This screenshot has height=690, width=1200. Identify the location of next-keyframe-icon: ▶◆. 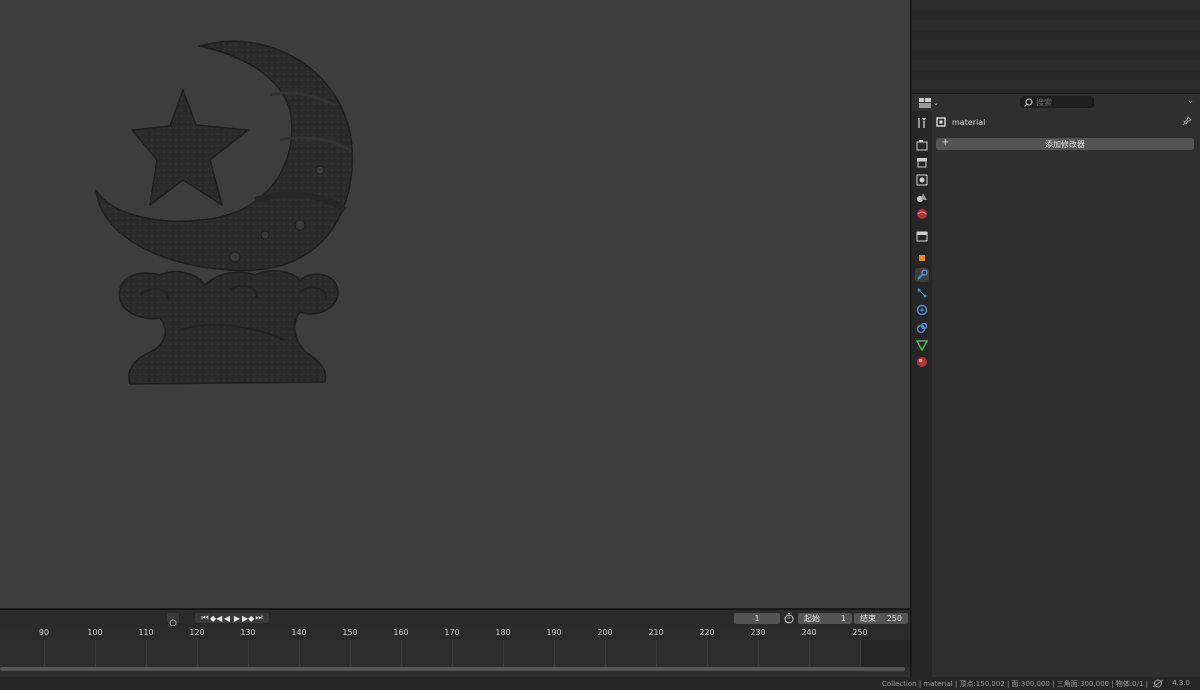
(248, 618).